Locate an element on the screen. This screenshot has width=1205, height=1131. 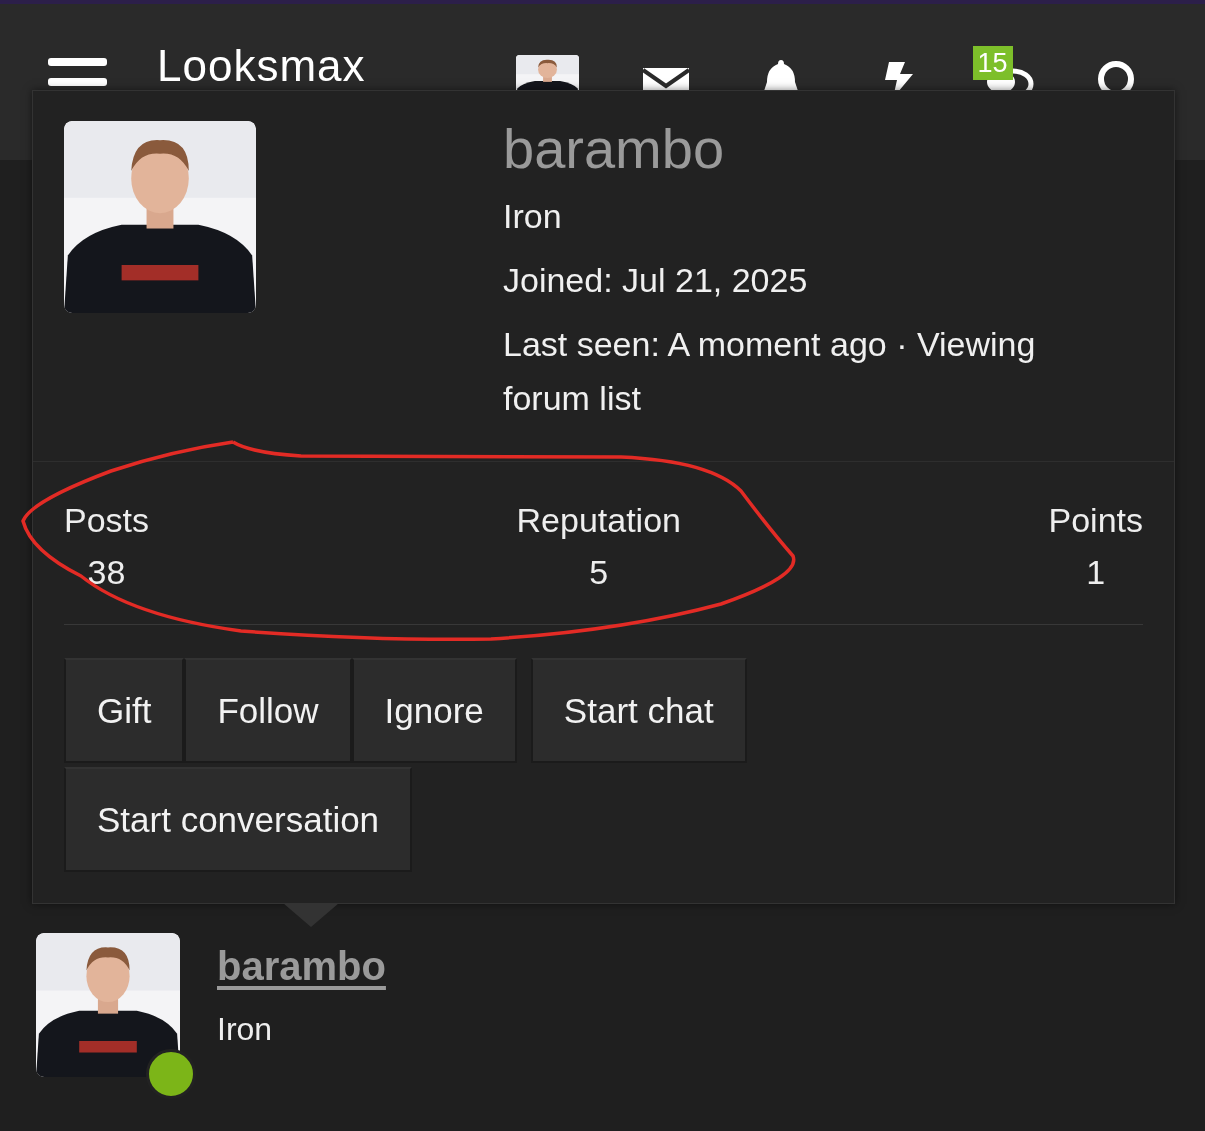
stat-value: 38 is located at coordinates (106, 572).